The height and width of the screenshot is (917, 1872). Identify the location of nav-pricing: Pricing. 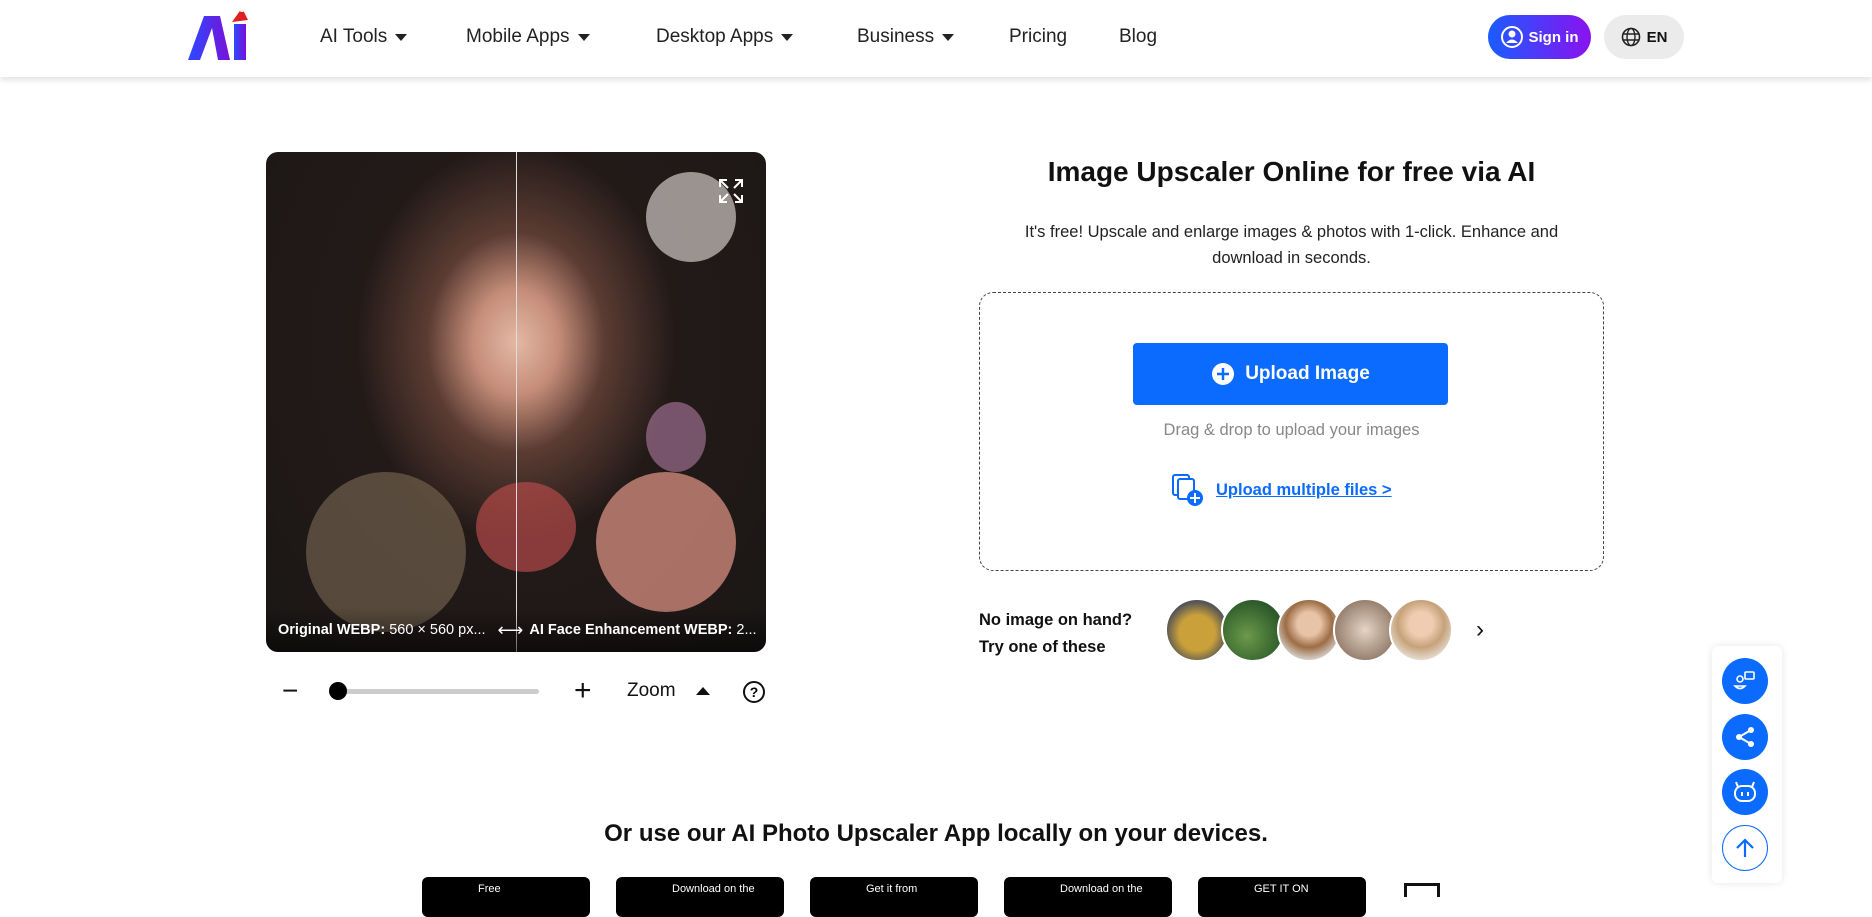
(1038, 37).